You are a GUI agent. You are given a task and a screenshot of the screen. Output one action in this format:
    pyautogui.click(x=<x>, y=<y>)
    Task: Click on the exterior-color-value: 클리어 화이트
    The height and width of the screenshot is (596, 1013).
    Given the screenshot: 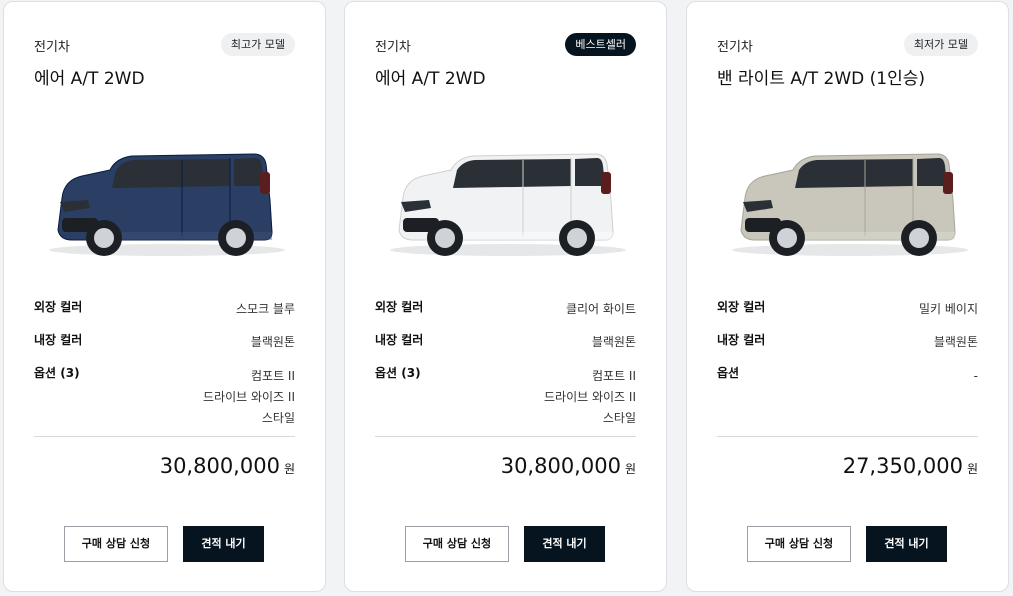 What is the action you would take?
    pyautogui.click(x=600, y=309)
    